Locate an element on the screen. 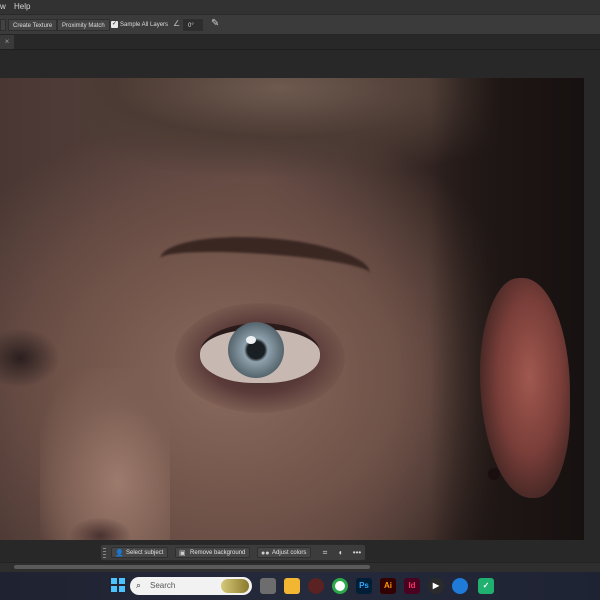  close-icon: × is located at coordinates (7, 42).